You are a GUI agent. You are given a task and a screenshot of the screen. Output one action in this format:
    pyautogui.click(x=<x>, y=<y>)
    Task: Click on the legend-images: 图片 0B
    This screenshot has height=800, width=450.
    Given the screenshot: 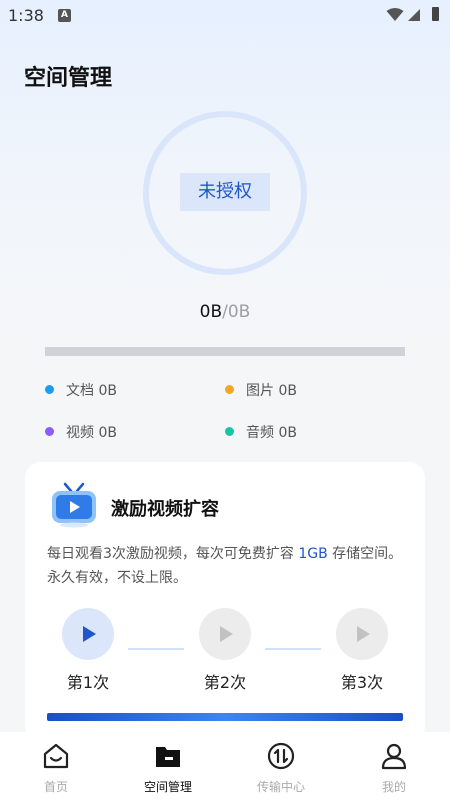 What is the action you would take?
    pyautogui.click(x=261, y=390)
    